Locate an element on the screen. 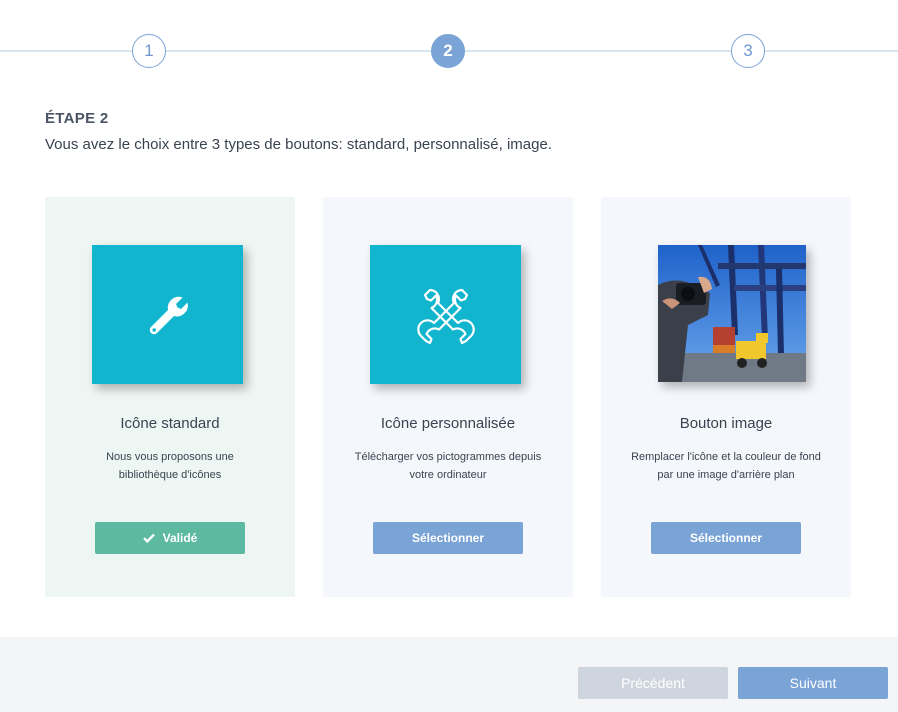 This screenshot has height=712, width=898. check-icon is located at coordinates (148, 538).